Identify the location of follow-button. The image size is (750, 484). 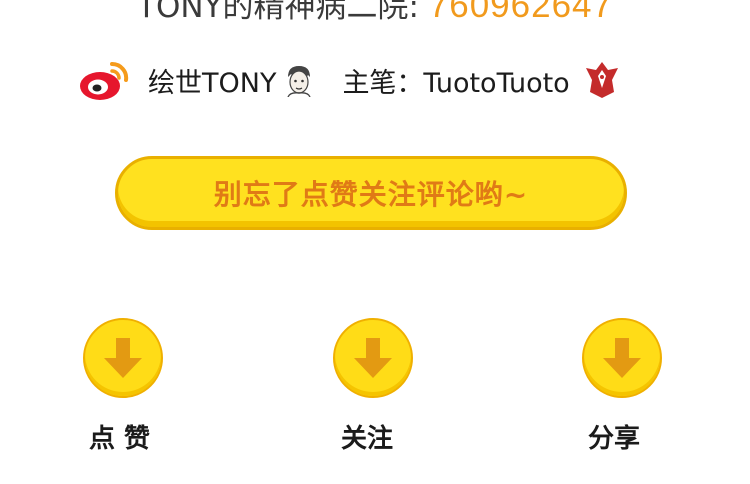
(373, 358).